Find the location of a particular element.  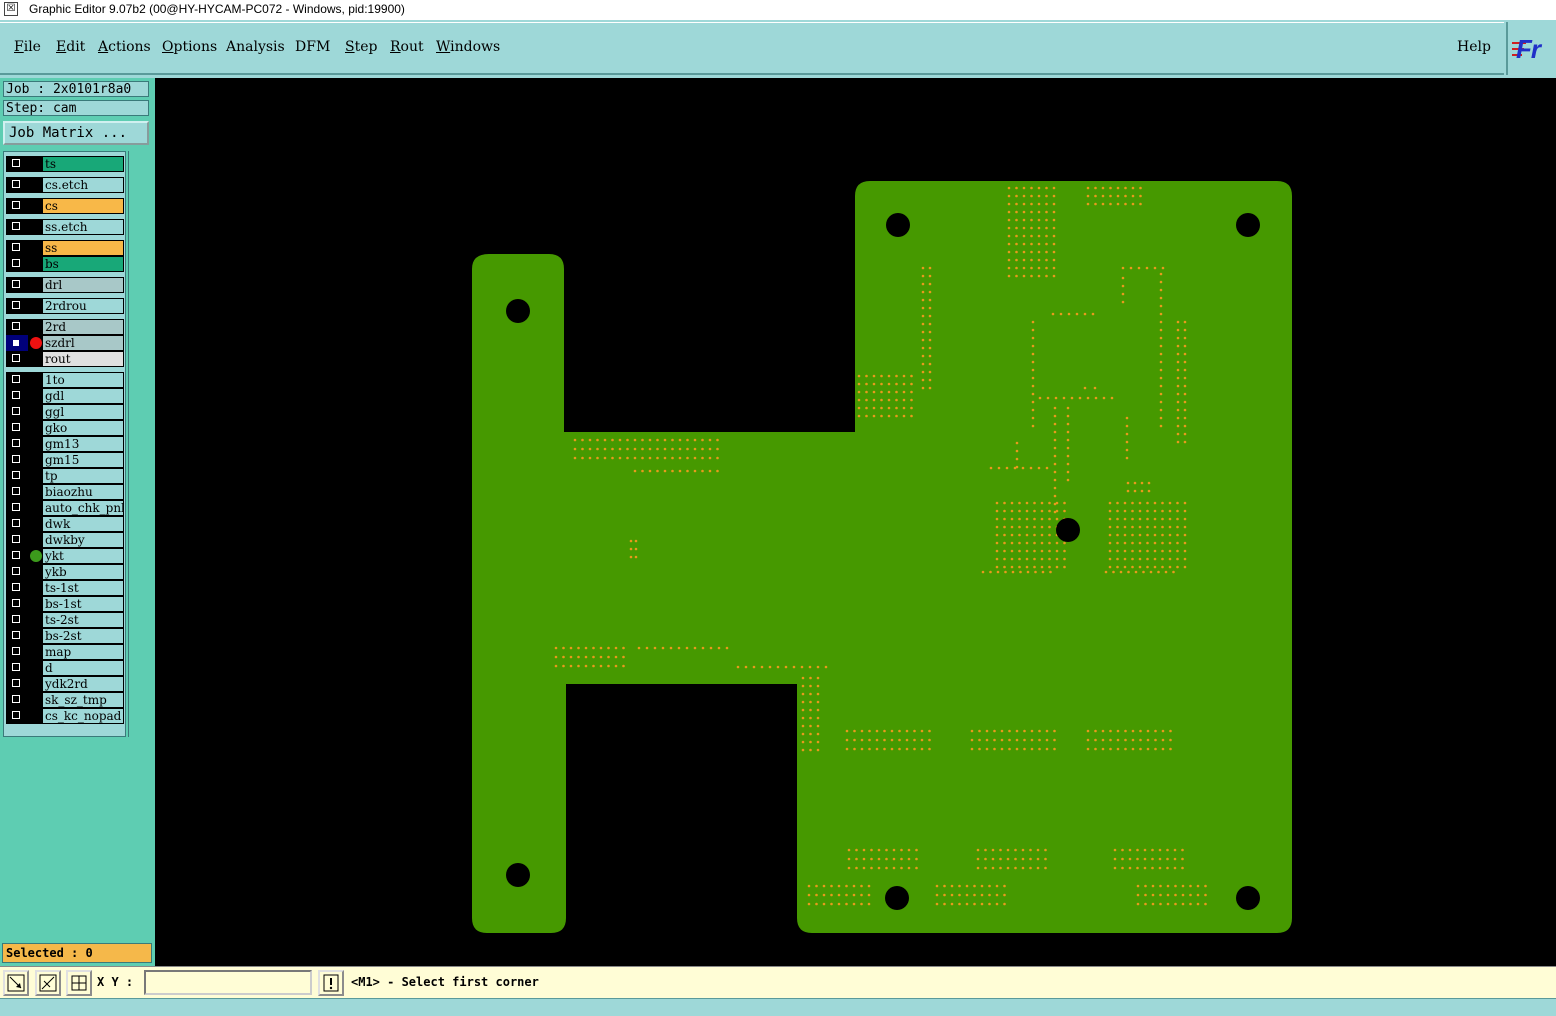

layer-name: sk_sz_tmp is located at coordinates (83, 700).